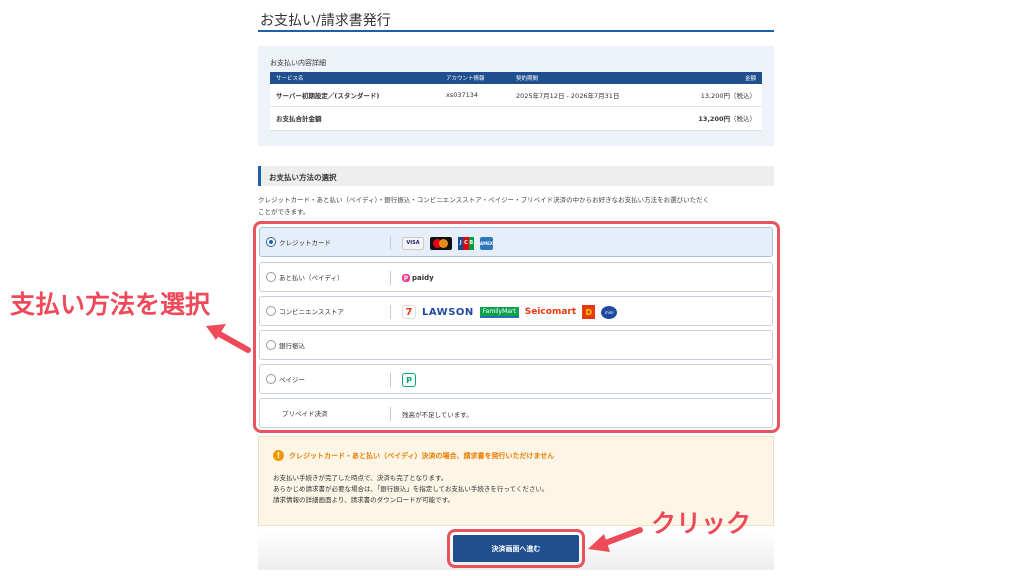 The height and width of the screenshot is (576, 1024). Describe the element at coordinates (228, 338) in the screenshot. I see `arrow-to-options-icon` at that location.